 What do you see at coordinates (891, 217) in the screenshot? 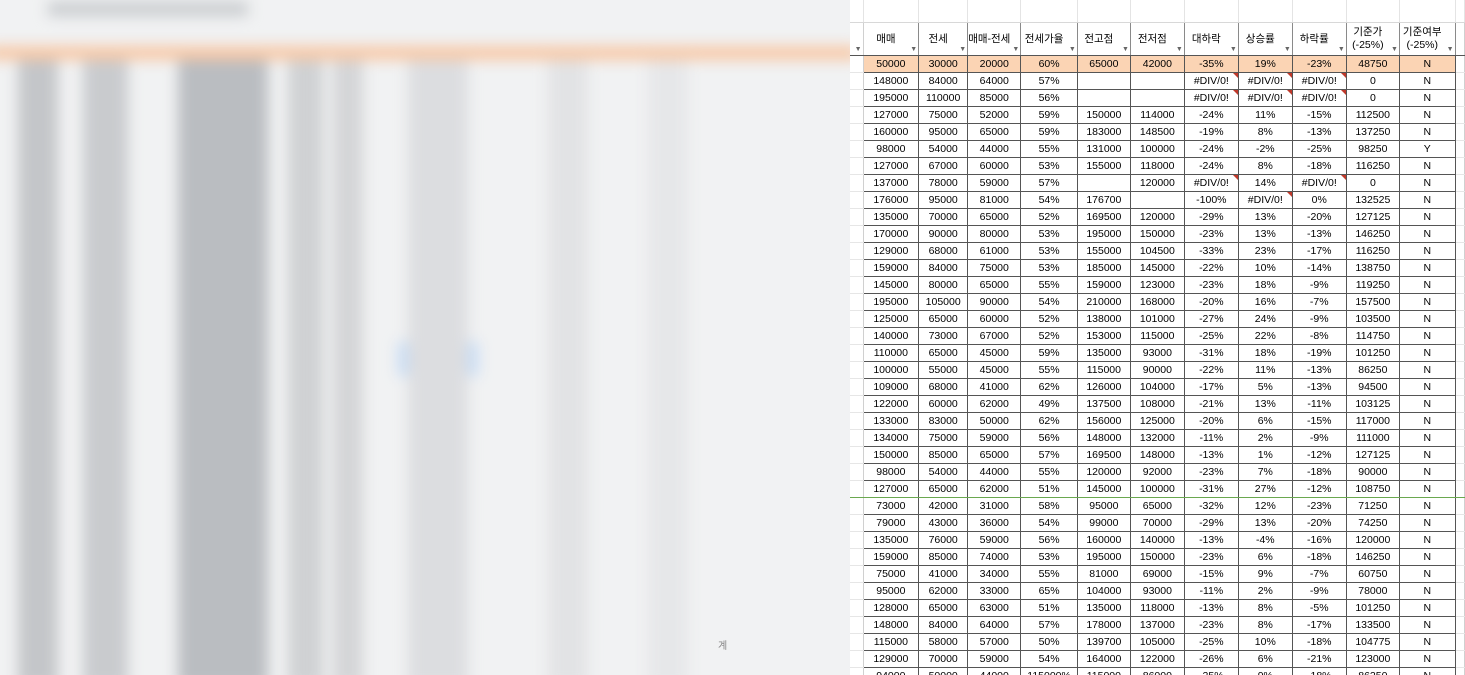
I see `table-cell: 135000` at bounding box center [891, 217].